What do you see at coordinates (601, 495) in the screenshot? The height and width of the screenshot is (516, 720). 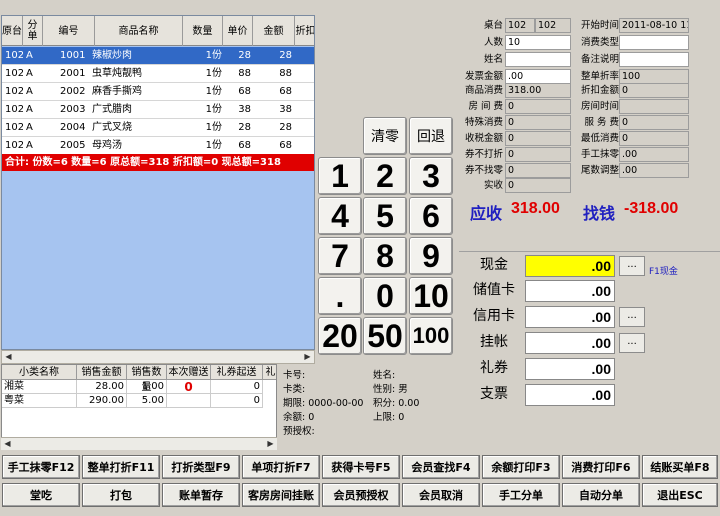 I see `function-button: 自动分单` at bounding box center [601, 495].